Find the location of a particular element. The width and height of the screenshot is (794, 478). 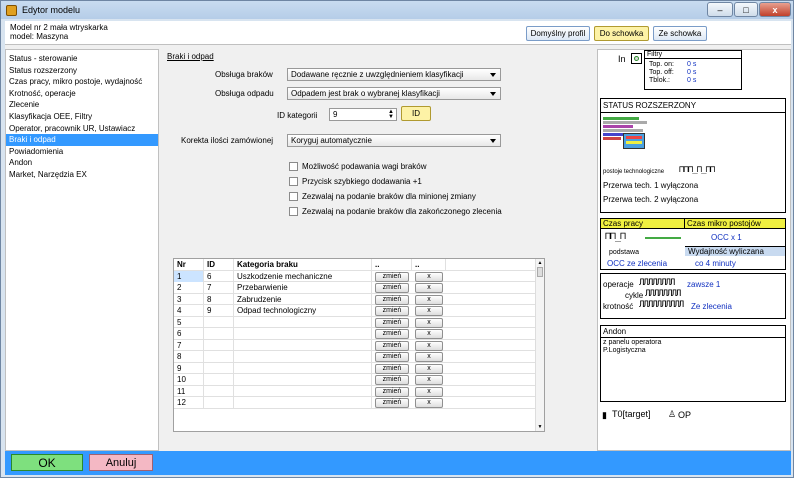

andon-panel: Andon z panelu operatora P.Logistyczna is located at coordinates (693, 363).